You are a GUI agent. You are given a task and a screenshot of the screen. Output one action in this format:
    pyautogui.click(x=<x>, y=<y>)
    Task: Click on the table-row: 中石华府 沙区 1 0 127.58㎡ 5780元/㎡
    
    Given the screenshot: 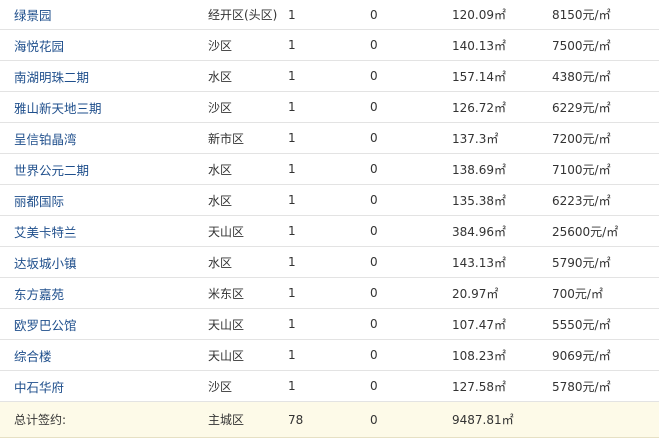 What is the action you would take?
    pyautogui.click(x=329, y=386)
    